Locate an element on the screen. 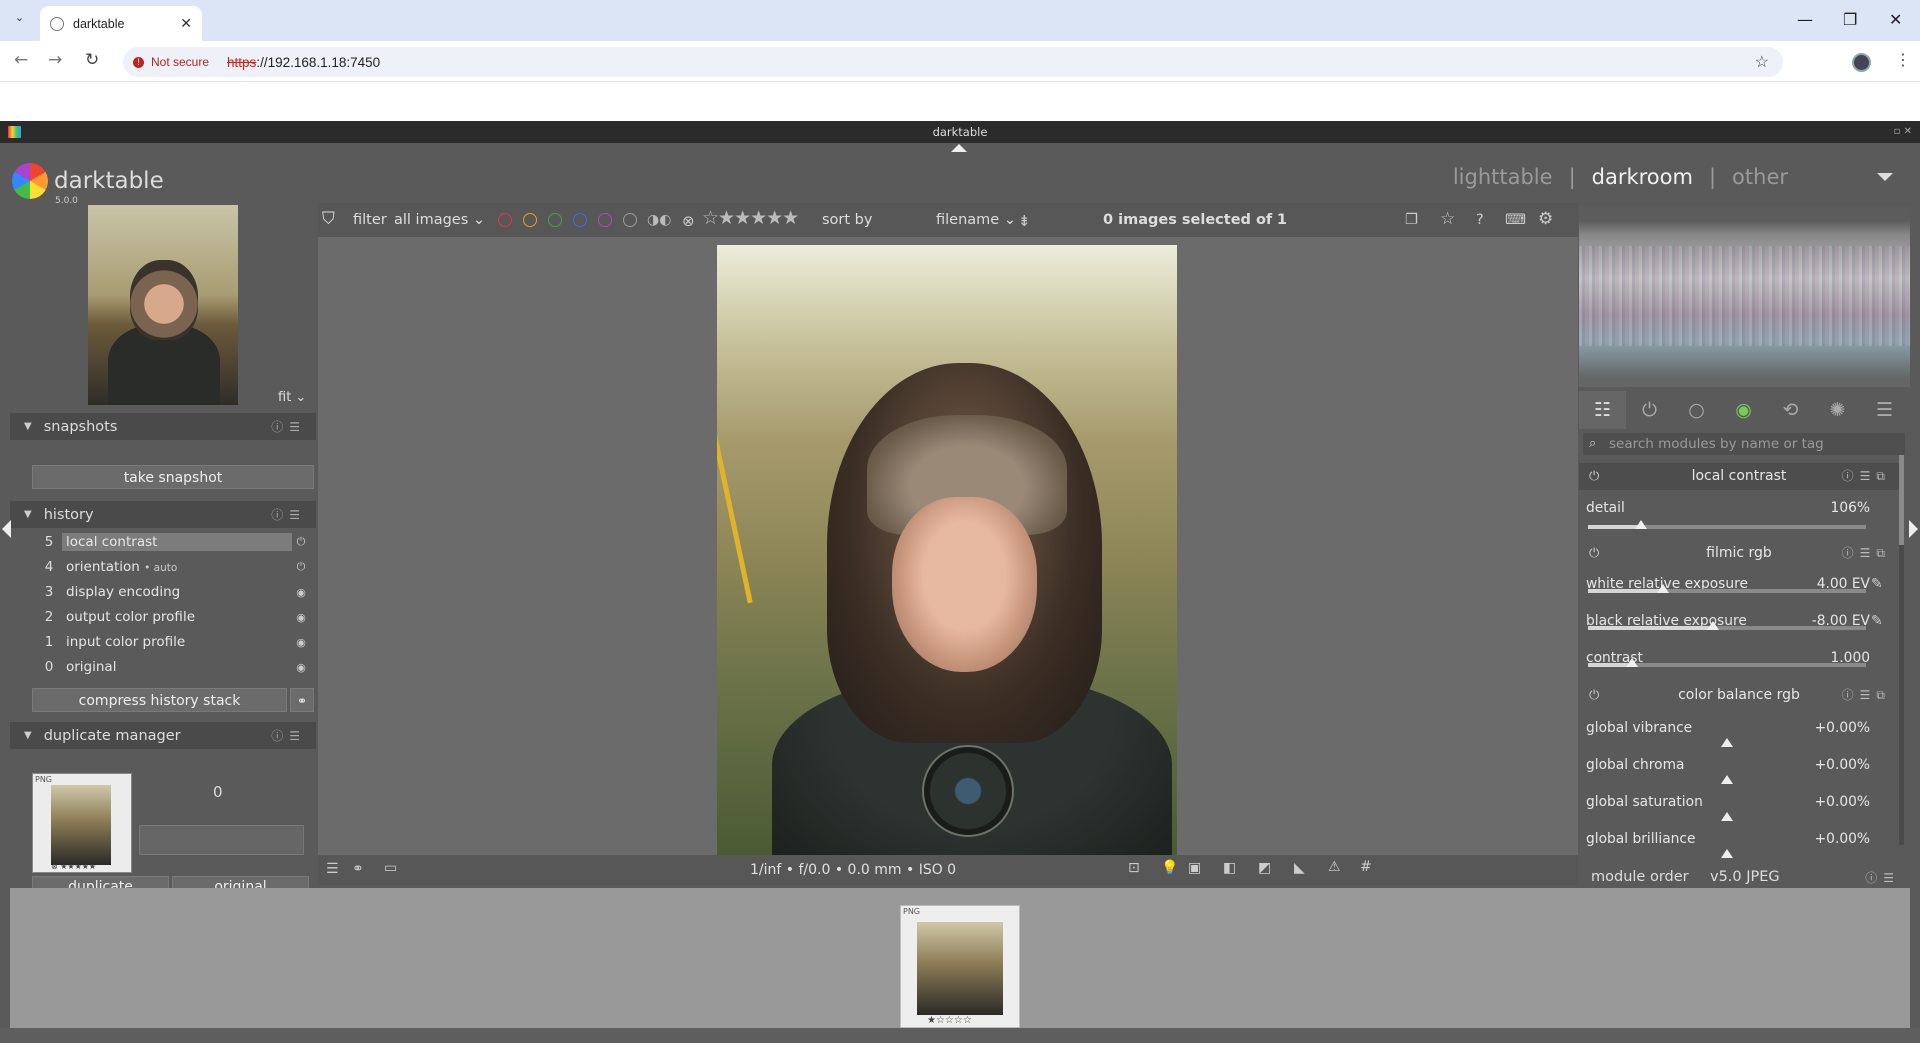  color-label-yellow is located at coordinates (530, 220).